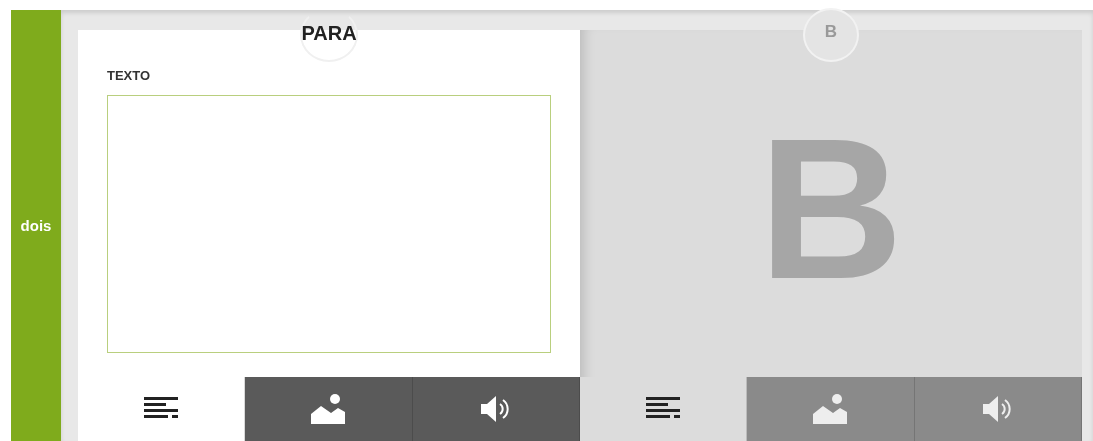 The height and width of the screenshot is (441, 1093). I want to click on side-label: dois, so click(36, 225).